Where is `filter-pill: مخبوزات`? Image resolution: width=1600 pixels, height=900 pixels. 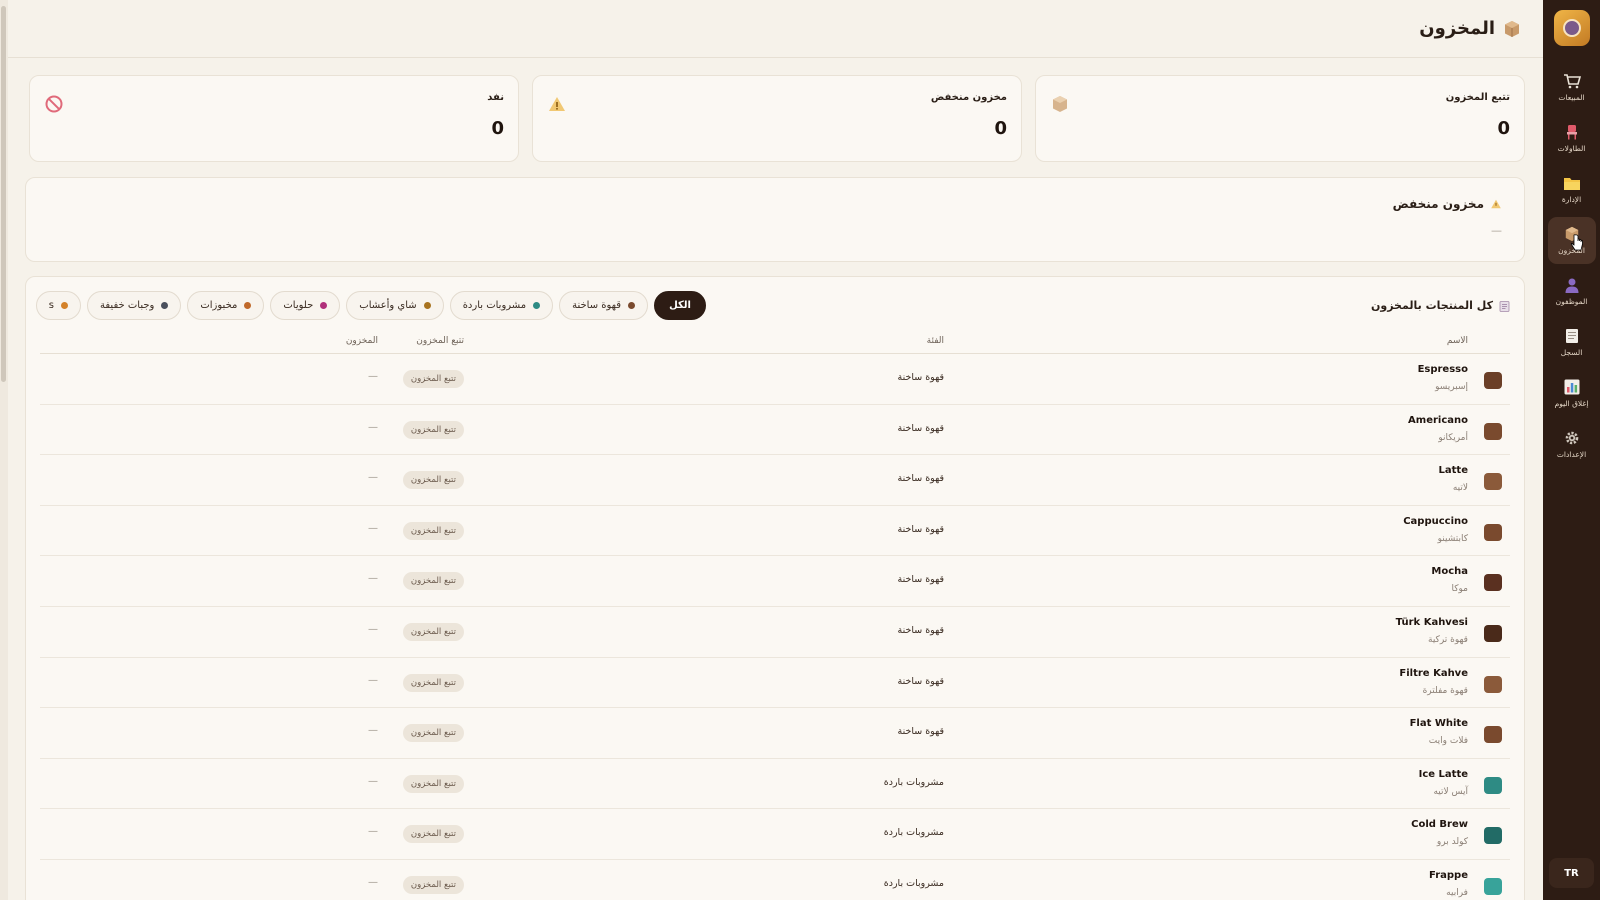
filter-pill: مخبوزات is located at coordinates (226, 305).